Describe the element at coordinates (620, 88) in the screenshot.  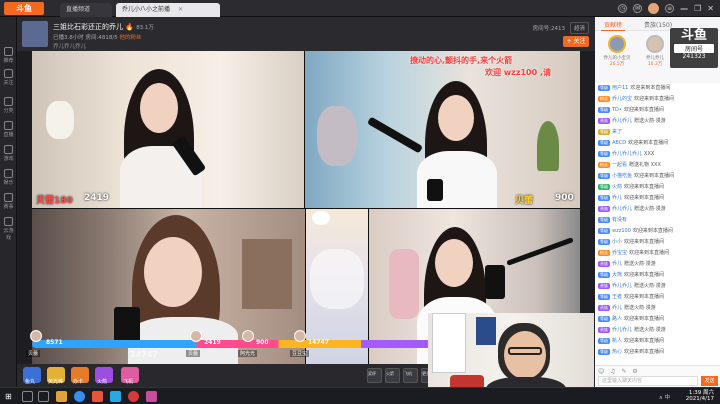
I see `chat-username: 用户11` at that location.